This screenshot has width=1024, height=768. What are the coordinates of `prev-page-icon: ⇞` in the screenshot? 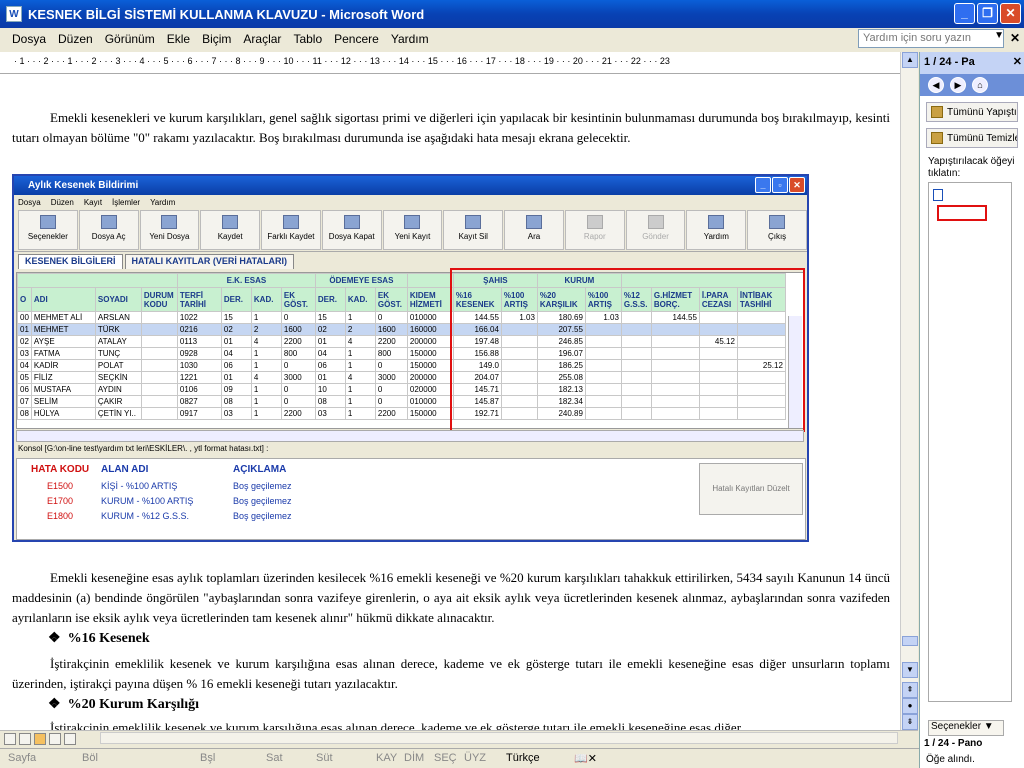 It's located at (910, 690).